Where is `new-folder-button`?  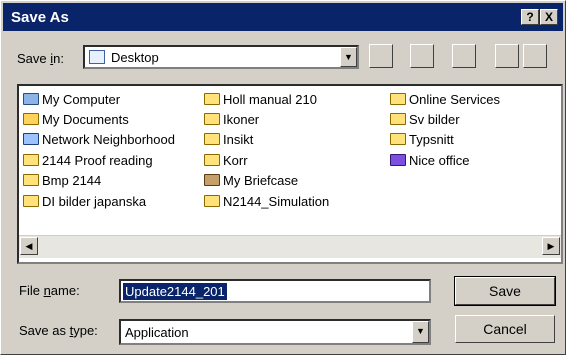 new-folder-button is located at coordinates (464, 56).